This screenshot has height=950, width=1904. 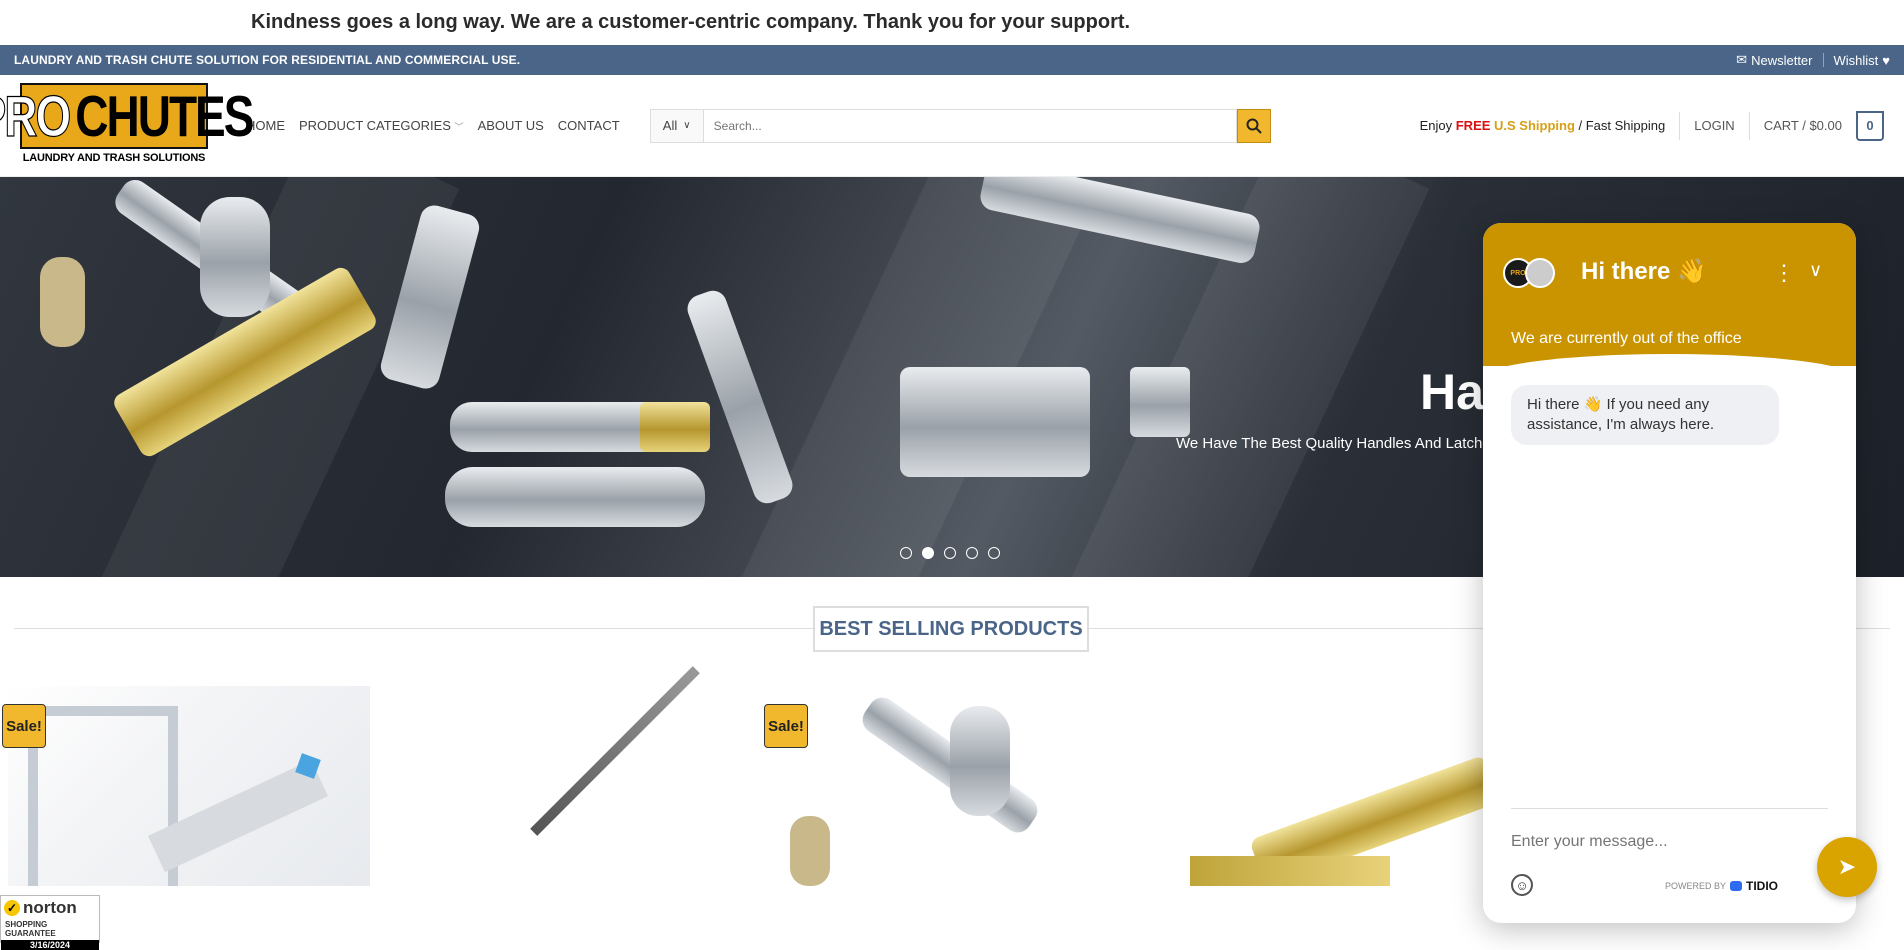 What do you see at coordinates (1803, 125) in the screenshot?
I see `cart-link: CART / $0.00` at bounding box center [1803, 125].